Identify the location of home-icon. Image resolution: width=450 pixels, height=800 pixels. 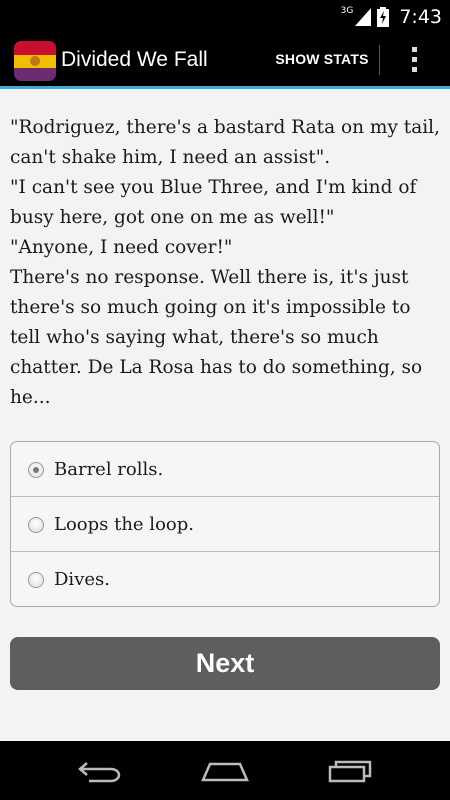
(225, 771).